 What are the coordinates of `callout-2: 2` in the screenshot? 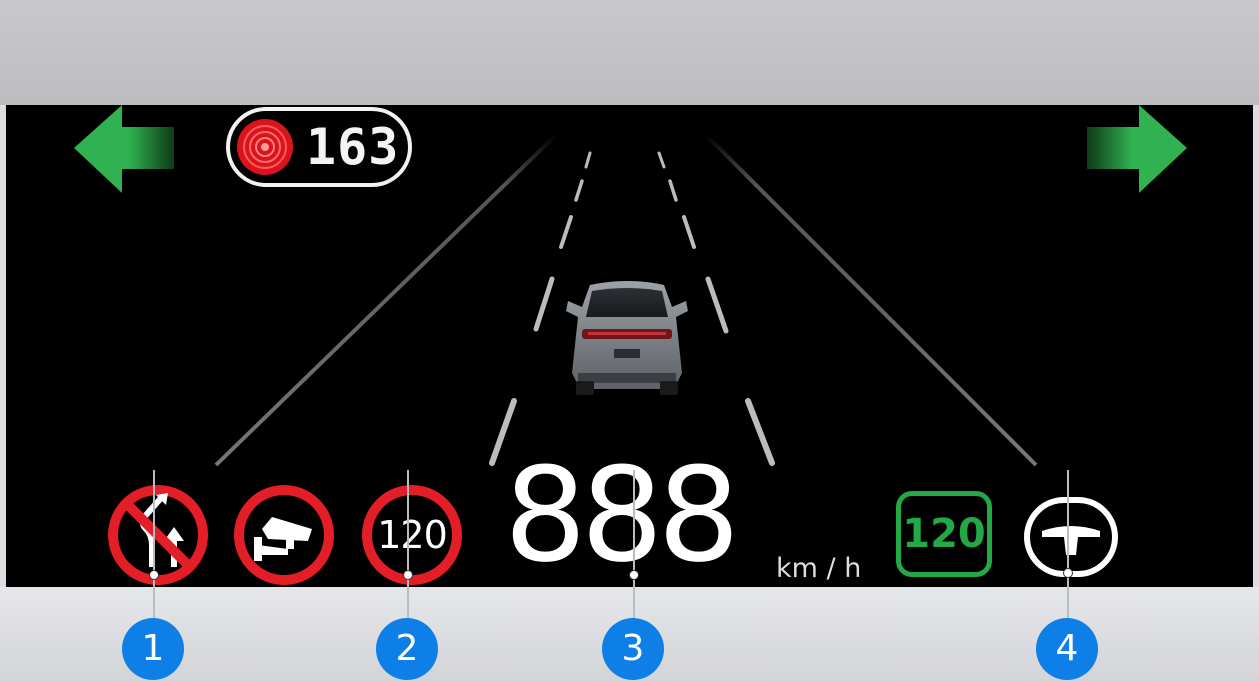 It's located at (407, 649).